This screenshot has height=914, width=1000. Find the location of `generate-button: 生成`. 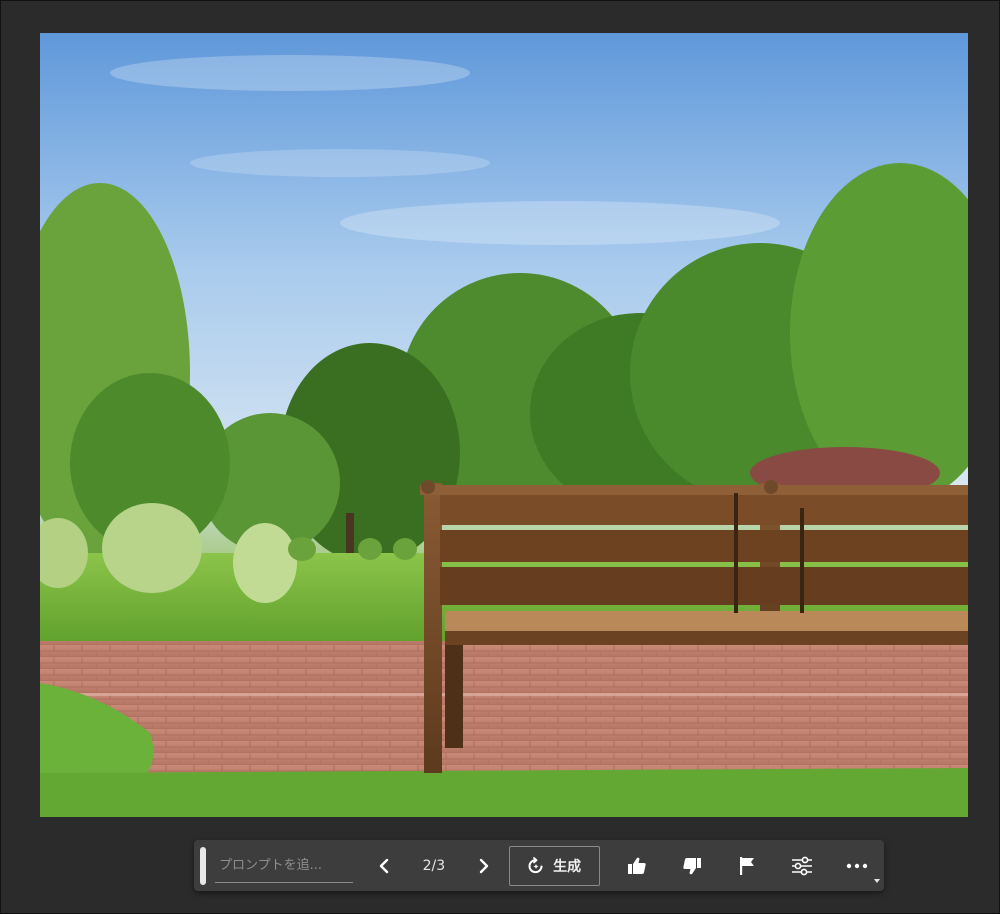

generate-button: 生成 is located at coordinates (554, 865).